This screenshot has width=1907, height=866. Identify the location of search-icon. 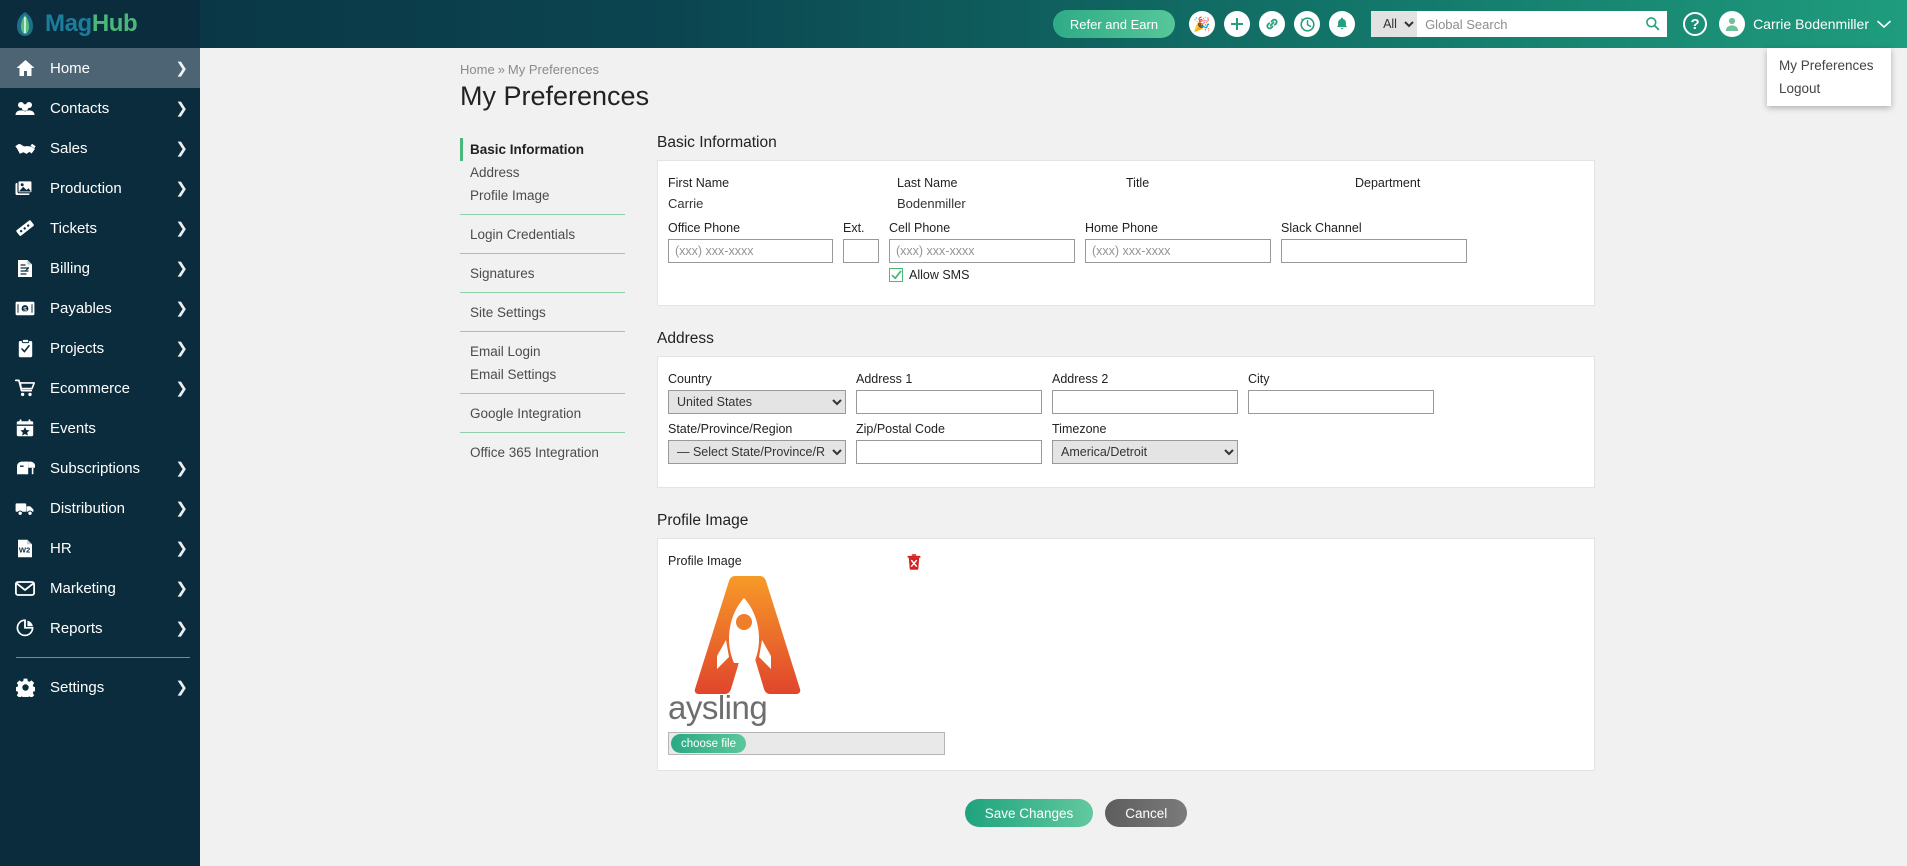
(1652, 25).